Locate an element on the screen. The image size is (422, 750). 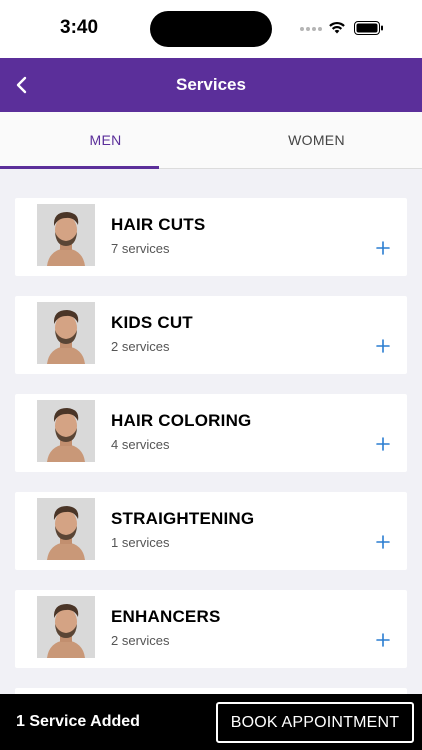
service-card-kids-cut: KIDS CUT 2 services is located at coordinates (211, 335).